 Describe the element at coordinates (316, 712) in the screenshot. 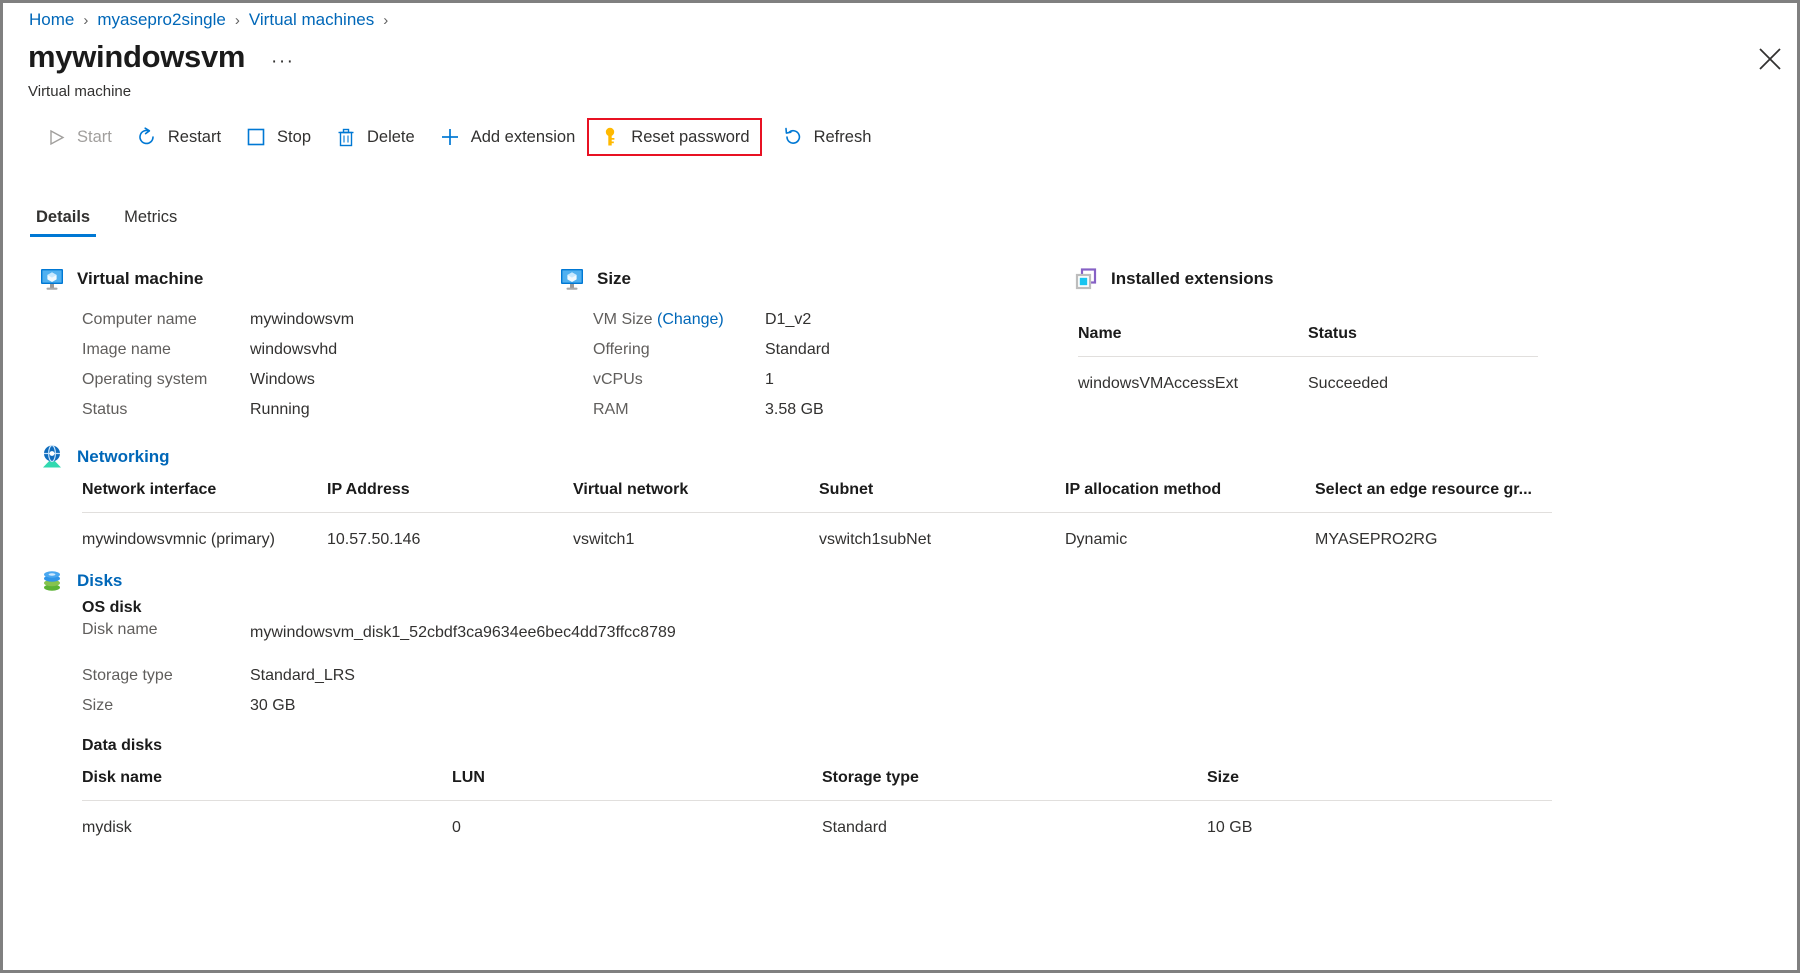

I see `property-row: Size 30 GB` at that location.